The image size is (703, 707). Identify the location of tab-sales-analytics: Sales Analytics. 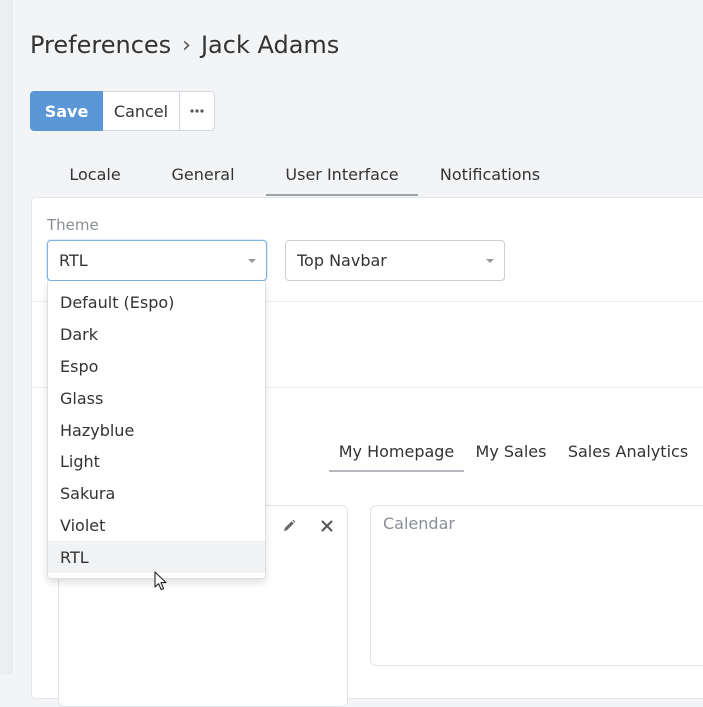
(628, 451).